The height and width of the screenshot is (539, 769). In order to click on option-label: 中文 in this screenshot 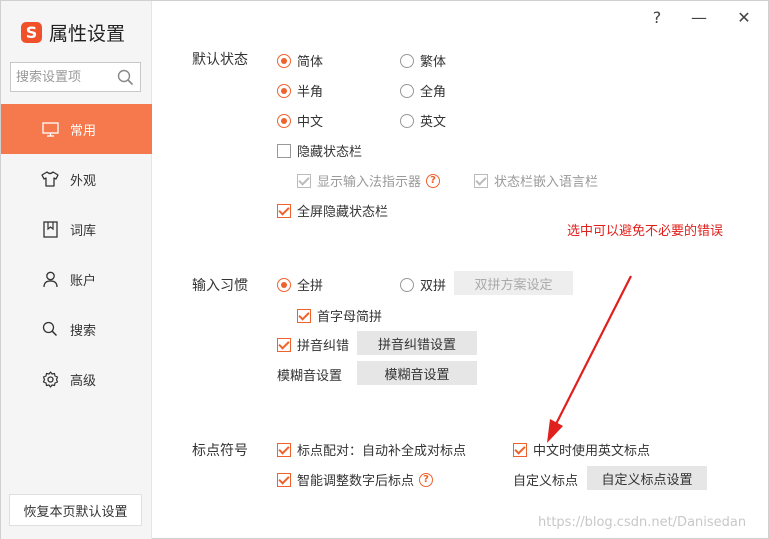, I will do `click(310, 122)`.